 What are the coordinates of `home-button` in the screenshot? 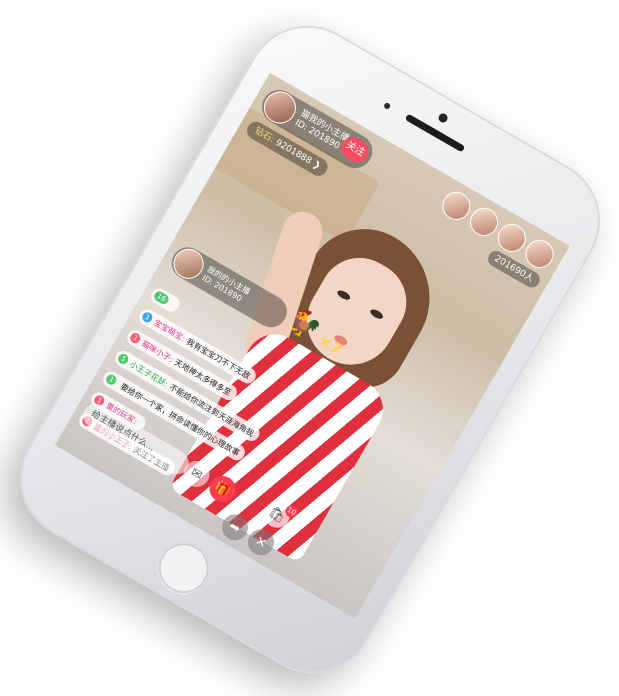 It's located at (183, 568).